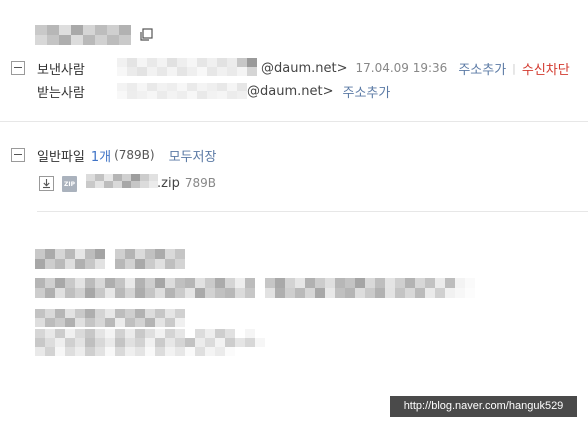 This screenshot has height=428, width=588. What do you see at coordinates (101, 157) in the screenshot?
I see `attachment-count: 1개` at bounding box center [101, 157].